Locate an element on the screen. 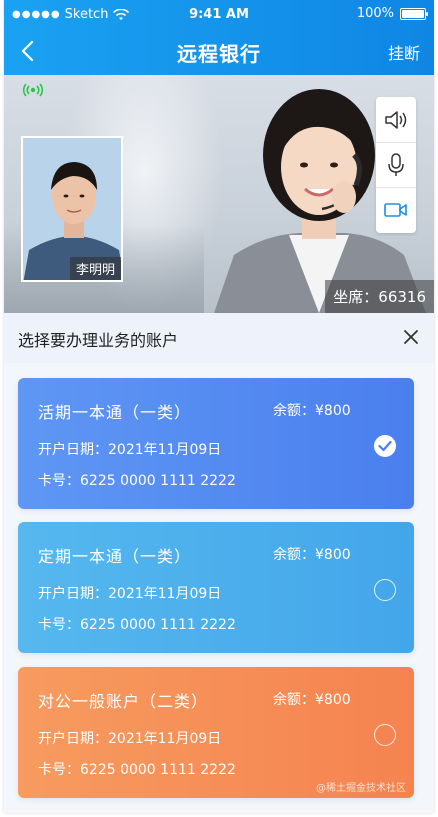  microphone-icon is located at coordinates (396, 164).